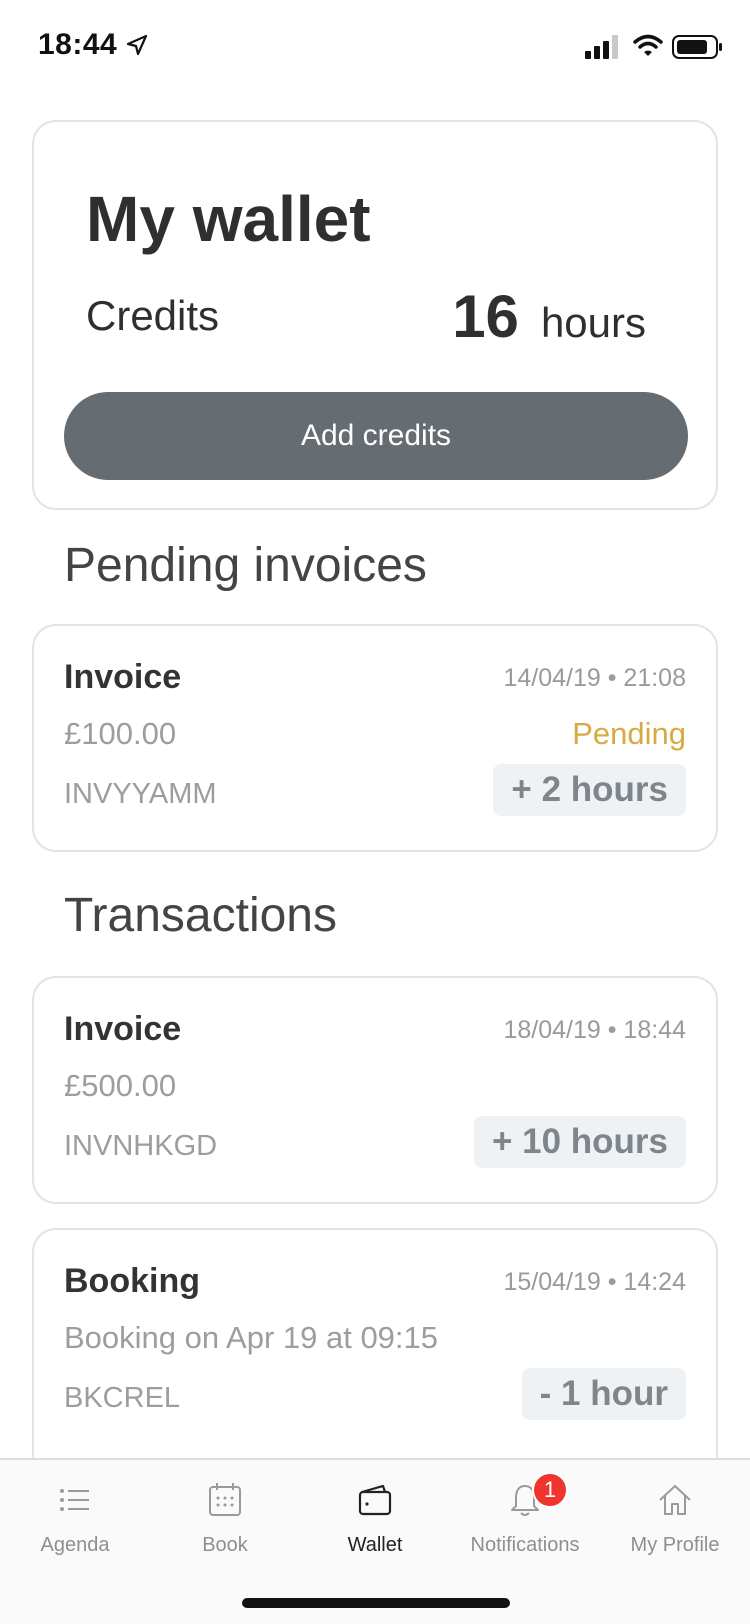  What do you see at coordinates (245, 565) in the screenshot?
I see `pending-invoices-heading: Pending invoices` at bounding box center [245, 565].